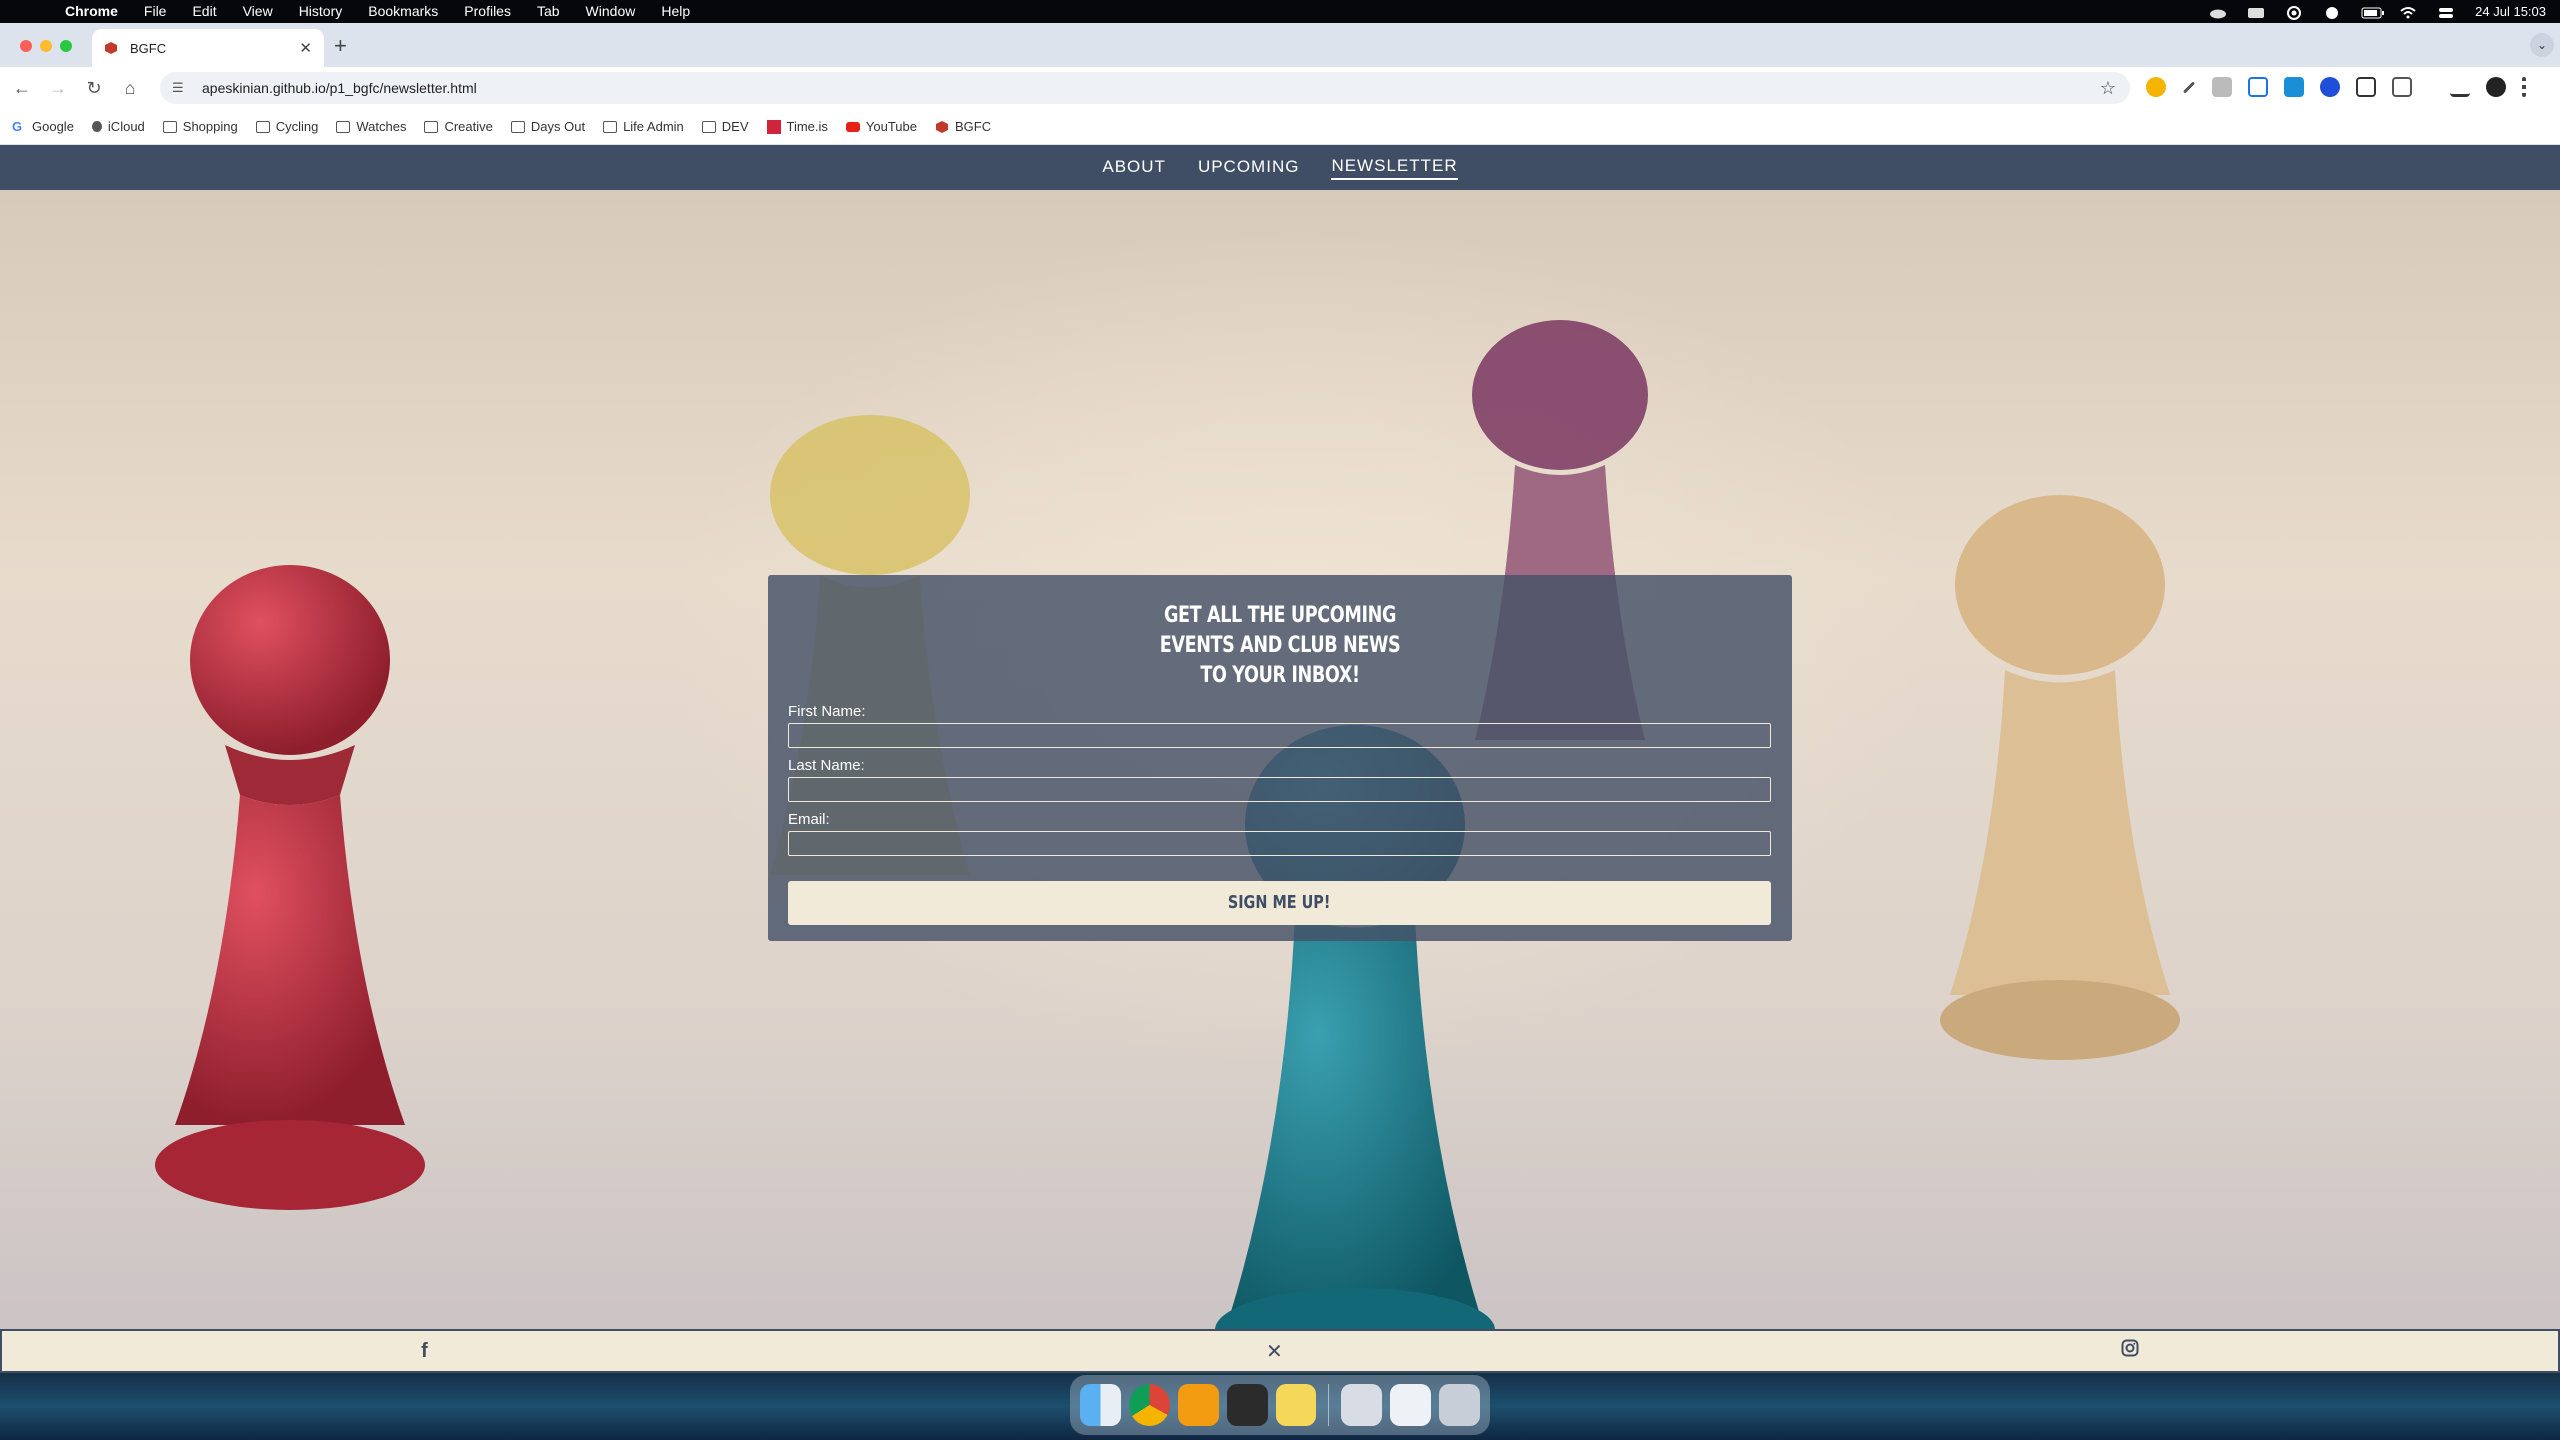  I want to click on back-arrow-icon: ←, so click(22, 88).